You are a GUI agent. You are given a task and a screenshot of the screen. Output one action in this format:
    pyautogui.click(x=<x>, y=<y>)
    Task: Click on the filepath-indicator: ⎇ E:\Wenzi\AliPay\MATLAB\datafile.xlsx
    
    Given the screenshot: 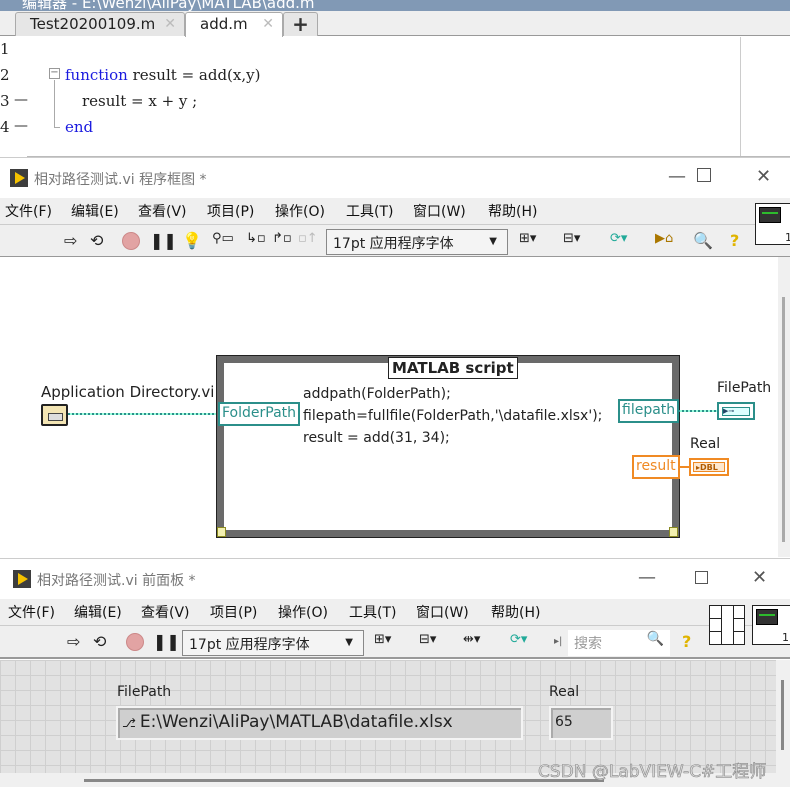 What is the action you would take?
    pyautogui.click(x=319, y=723)
    